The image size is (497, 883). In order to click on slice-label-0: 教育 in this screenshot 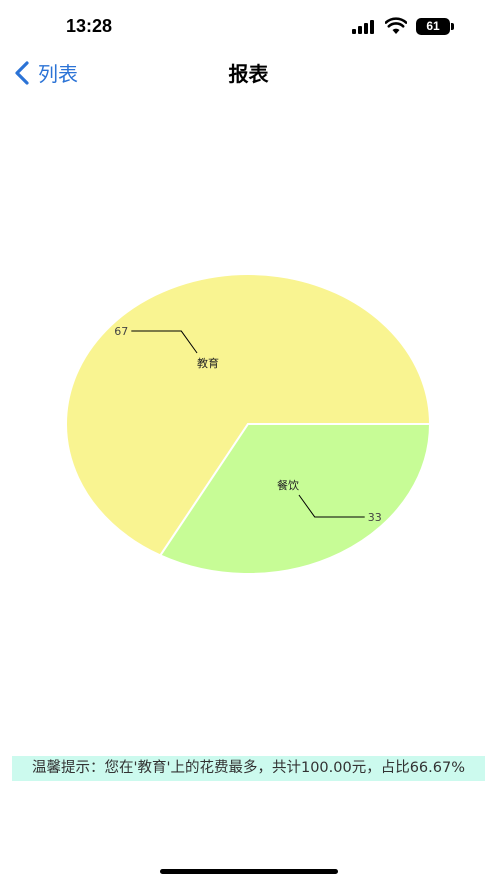, I will do `click(208, 363)`.